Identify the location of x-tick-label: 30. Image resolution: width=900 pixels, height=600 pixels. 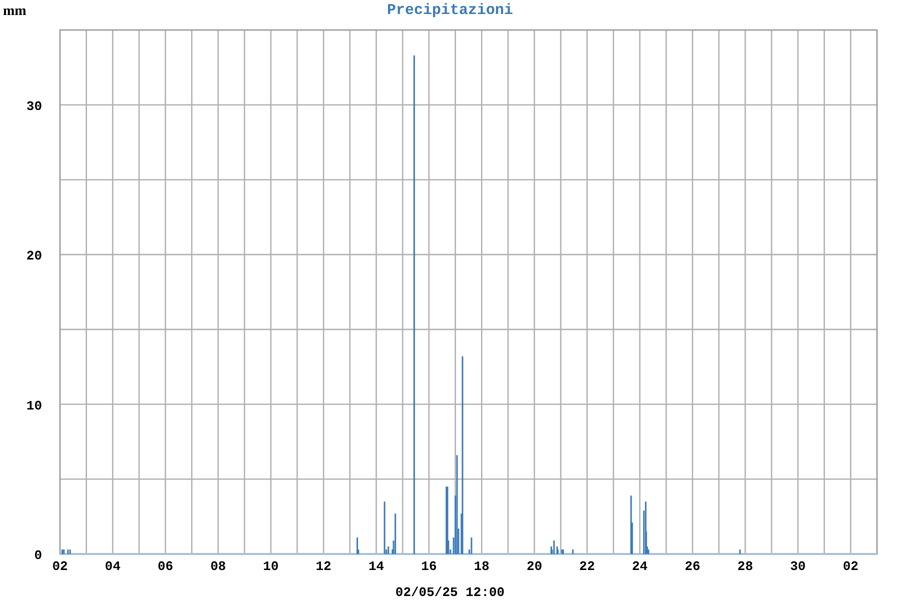
(798, 566).